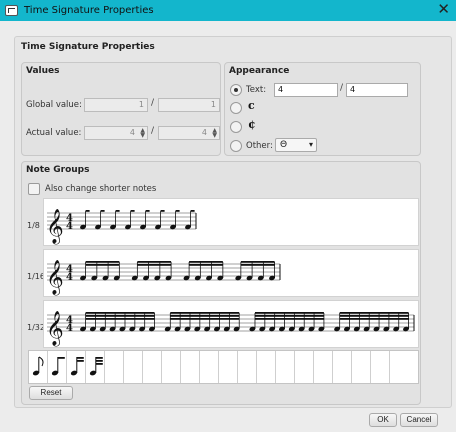 This screenshot has height=432, width=456. What do you see at coordinates (377, 90) in the screenshot?
I see `text-denominator-field: 4` at bounding box center [377, 90].